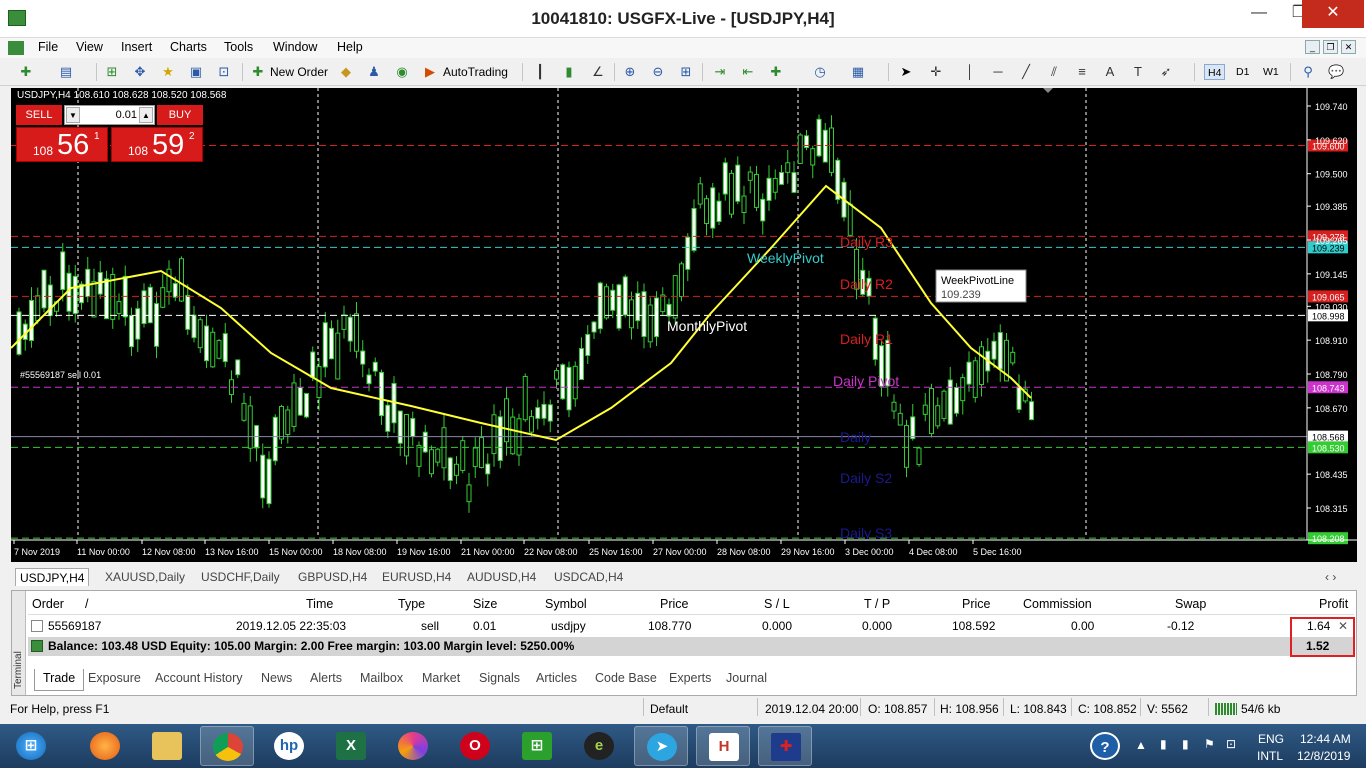  What do you see at coordinates (319, 604) in the screenshot?
I see `col-time: Time` at bounding box center [319, 604].